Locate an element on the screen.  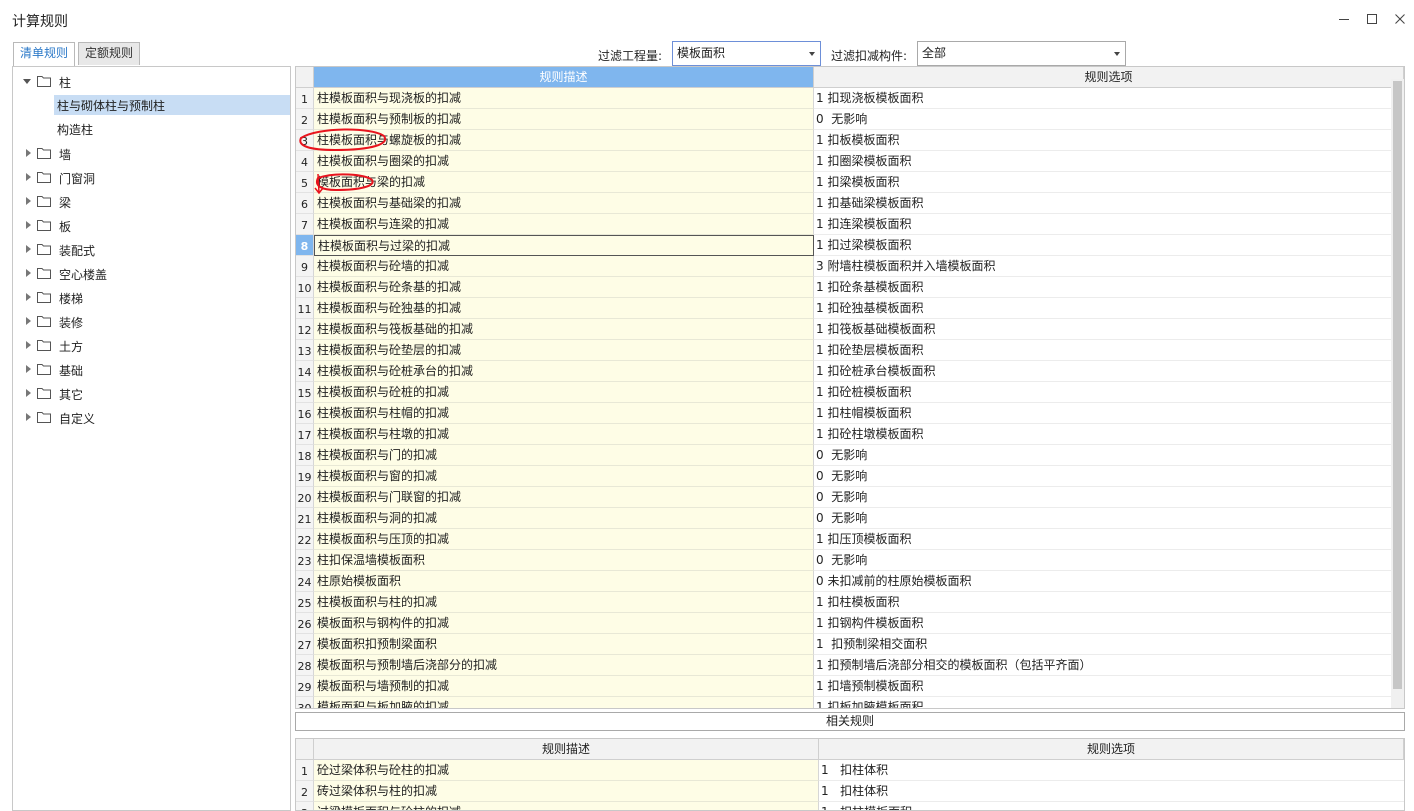
table-row: 21 柱模板面积与洞的扣减 0 无影响 is located at coordinates (850, 518).